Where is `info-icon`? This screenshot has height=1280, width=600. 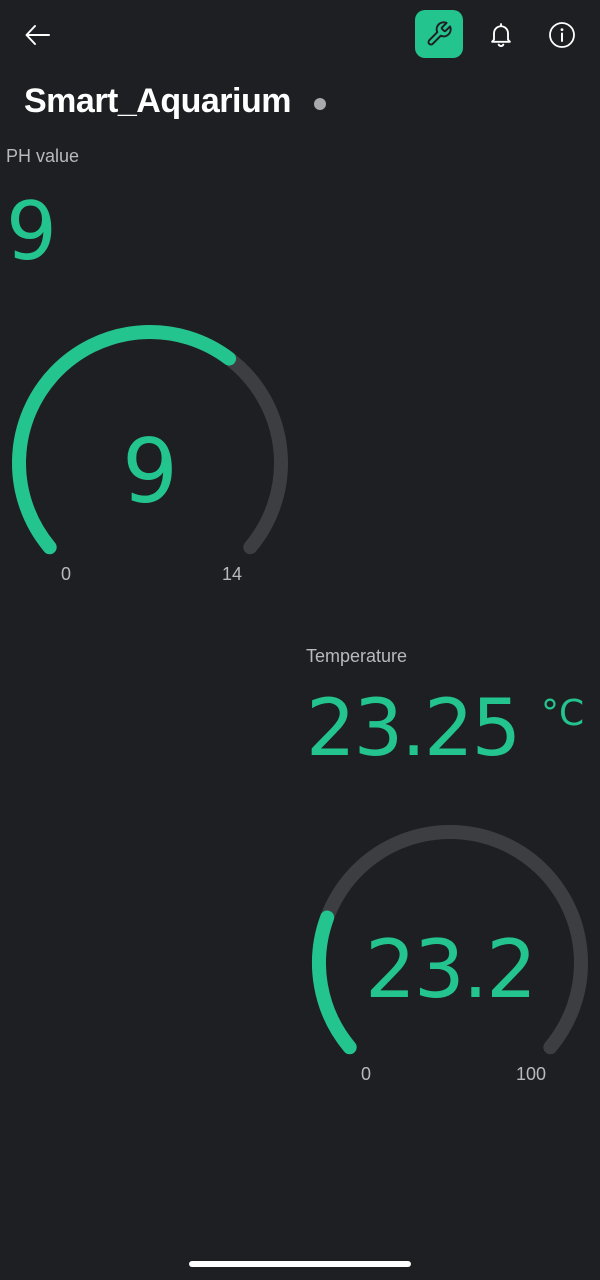
info-icon is located at coordinates (562, 35).